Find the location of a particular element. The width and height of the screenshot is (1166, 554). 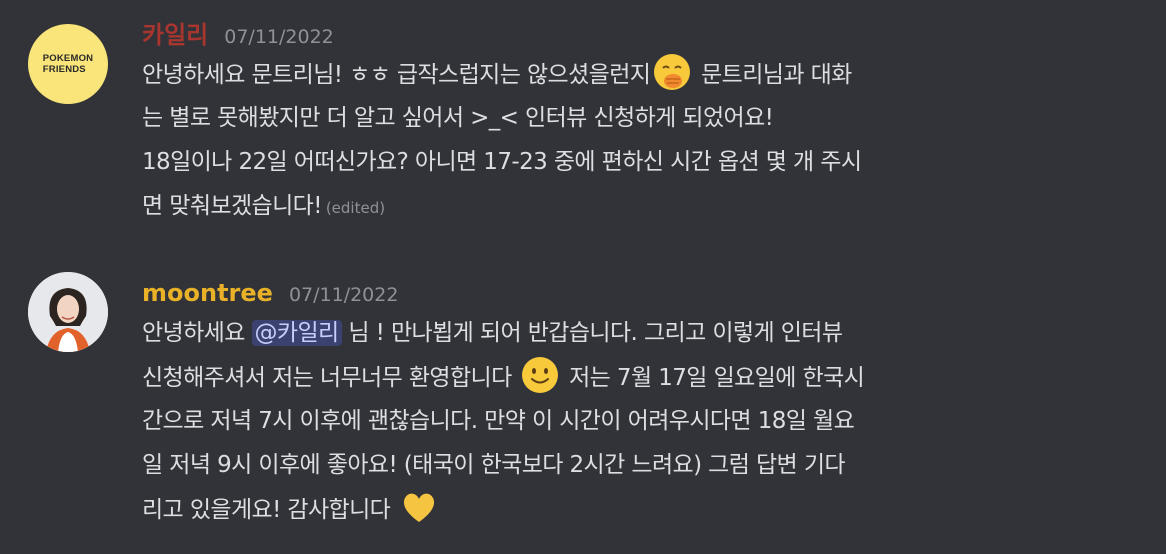

message-text: 저는 7월 17일 일요일에 한국시 is located at coordinates (717, 378).